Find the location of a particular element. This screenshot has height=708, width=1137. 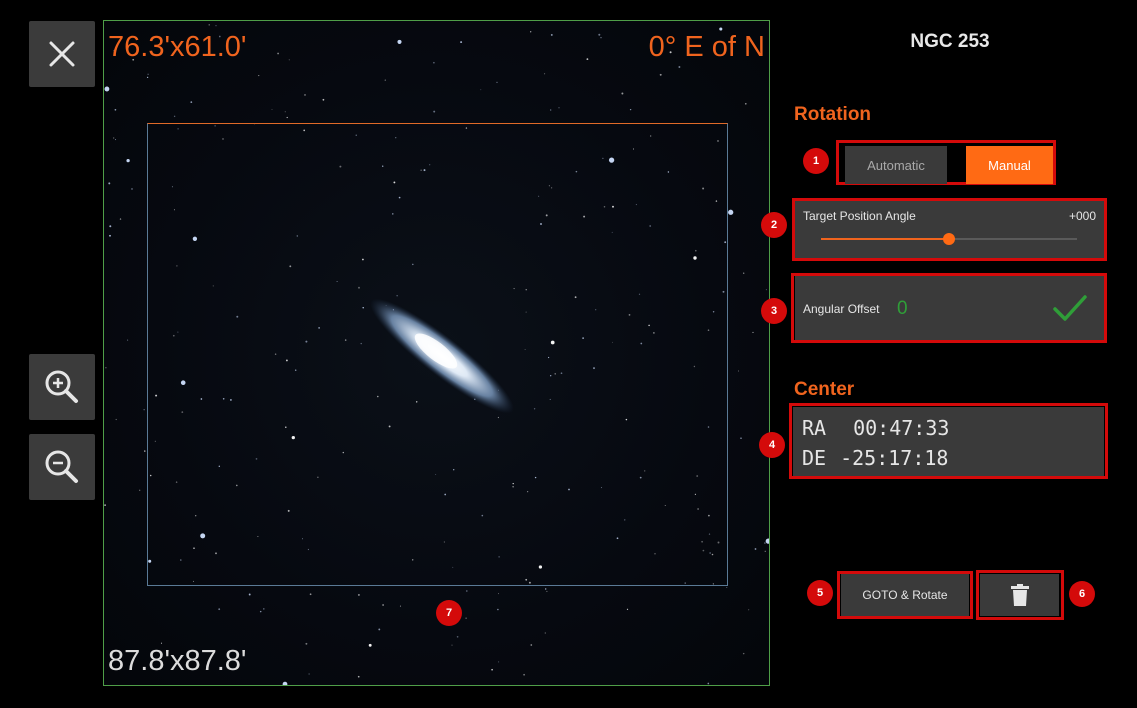

rotation-mode-toggle: Automatic Manual is located at coordinates (949, 165).